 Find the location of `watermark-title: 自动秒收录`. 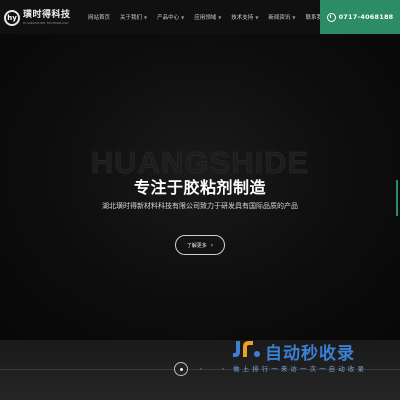

watermark-title: 自动秒收录 is located at coordinates (310, 354).